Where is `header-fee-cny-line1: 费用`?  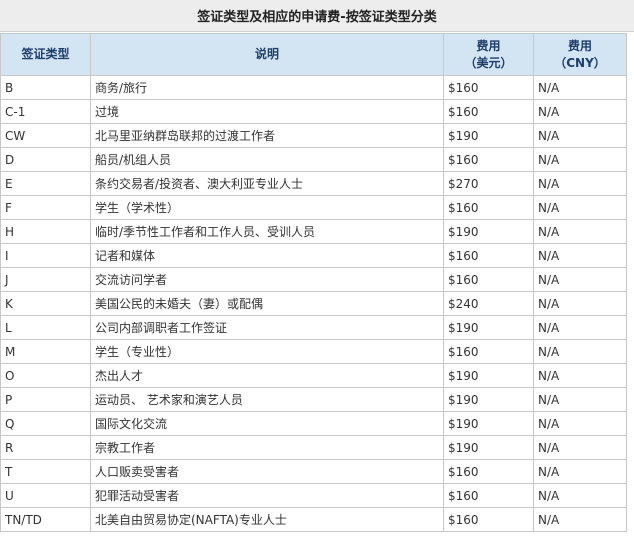
header-fee-cny-line1: 费用 is located at coordinates (579, 45).